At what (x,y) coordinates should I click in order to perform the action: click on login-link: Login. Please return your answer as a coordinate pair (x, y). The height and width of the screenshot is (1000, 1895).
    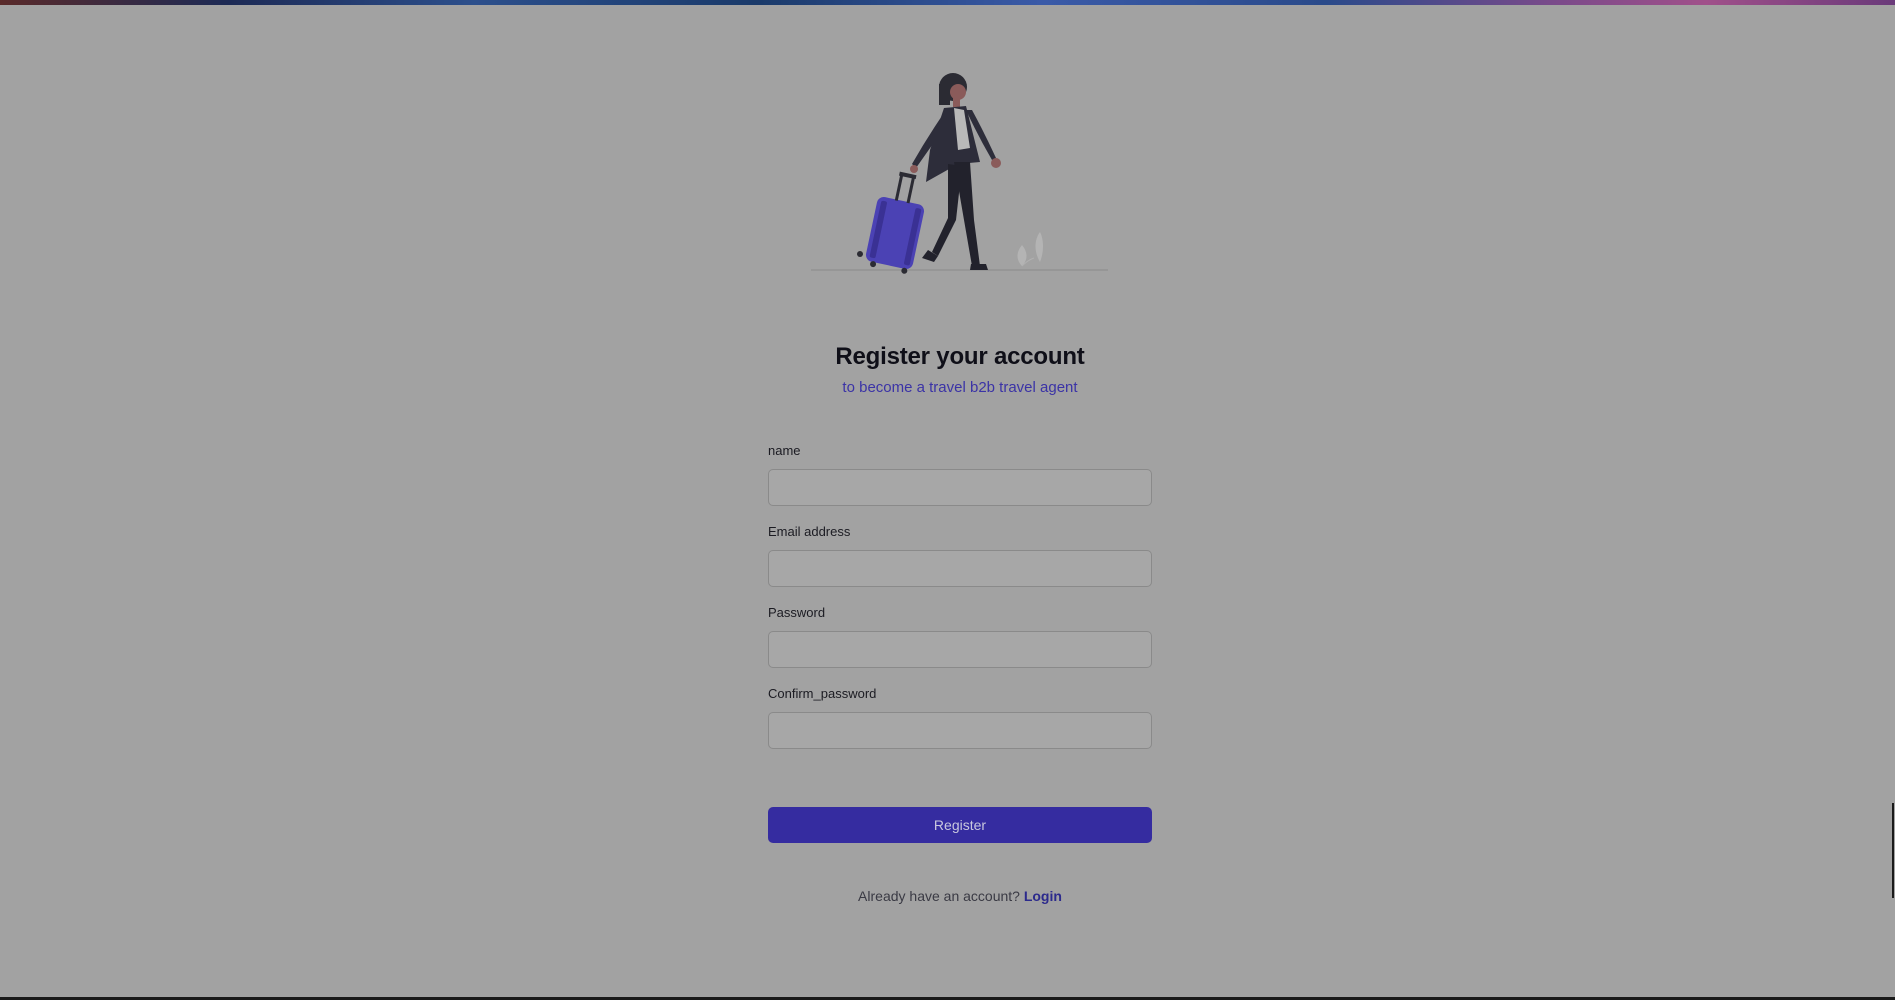
    Looking at the image, I should click on (1043, 896).